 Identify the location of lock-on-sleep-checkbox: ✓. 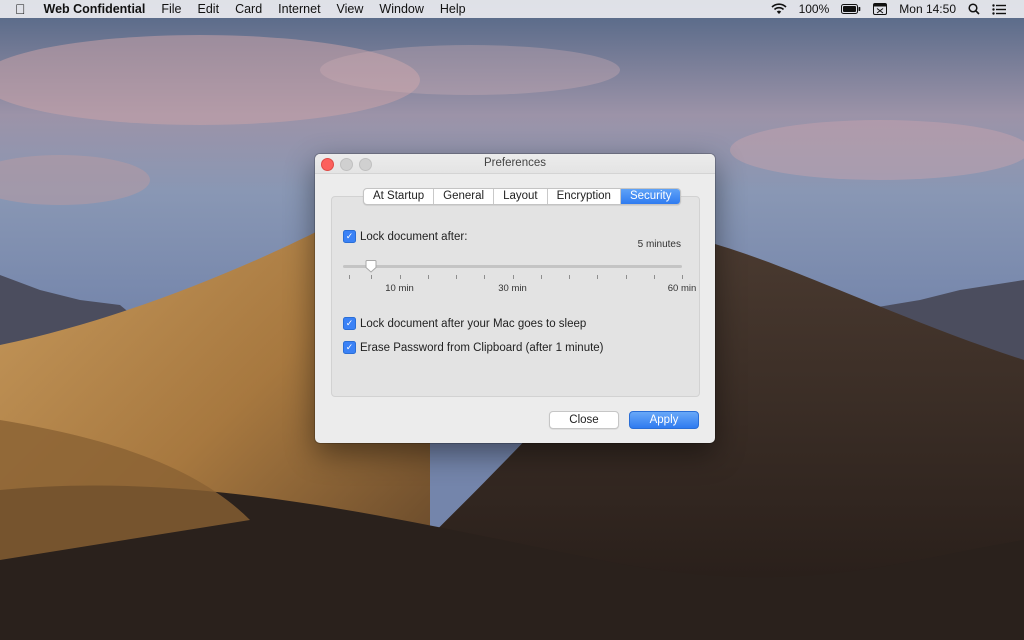
(349, 323).